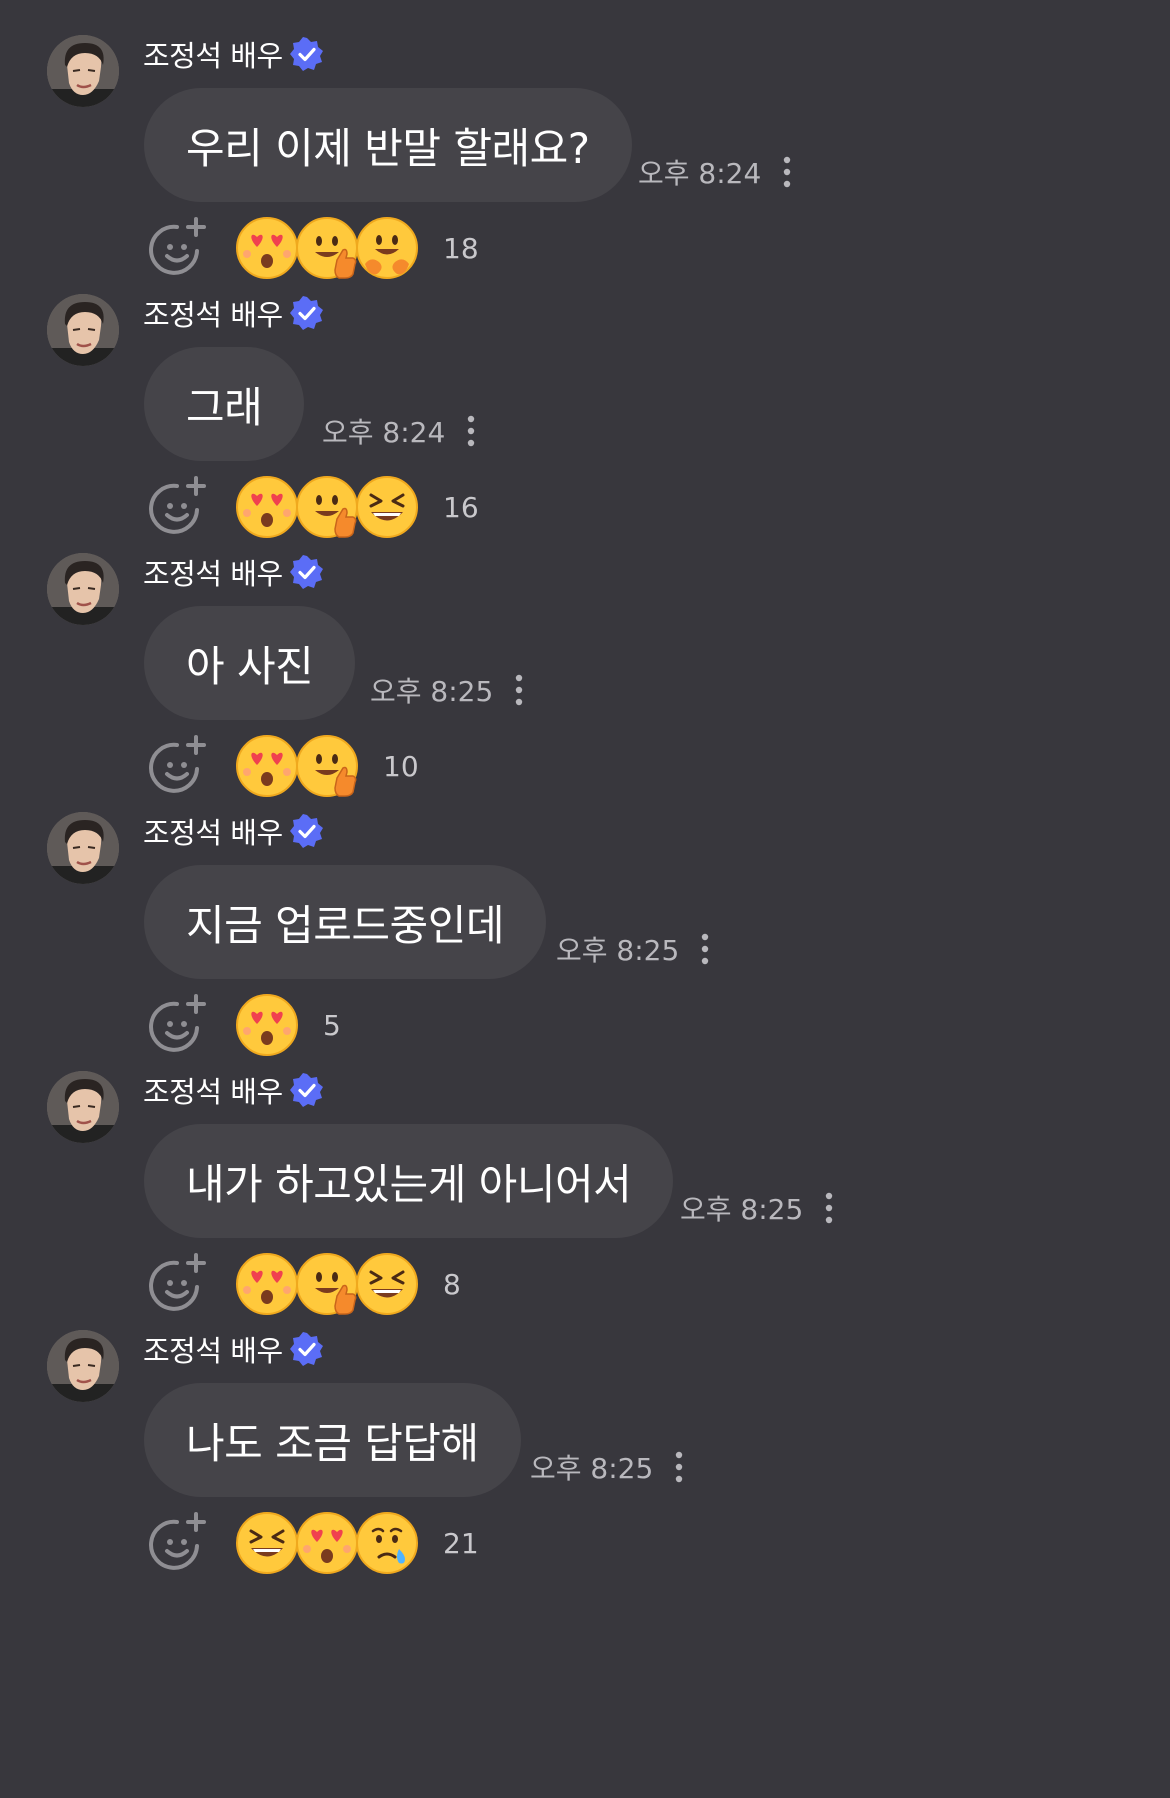 The height and width of the screenshot is (1798, 1170). I want to click on reaction-row: 21, so click(312, 1543).